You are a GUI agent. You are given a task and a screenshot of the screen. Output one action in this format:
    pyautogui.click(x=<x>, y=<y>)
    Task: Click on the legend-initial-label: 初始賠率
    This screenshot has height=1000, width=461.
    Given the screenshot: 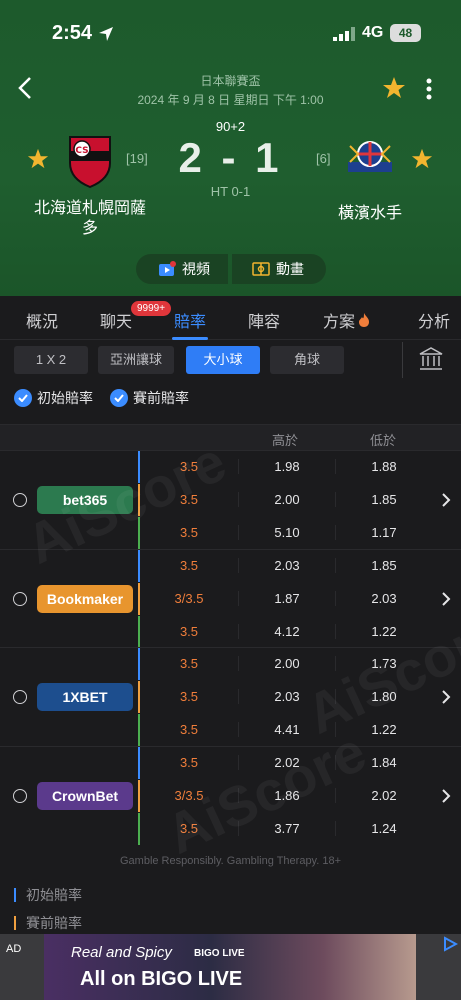 What is the action you would take?
    pyautogui.click(x=54, y=895)
    